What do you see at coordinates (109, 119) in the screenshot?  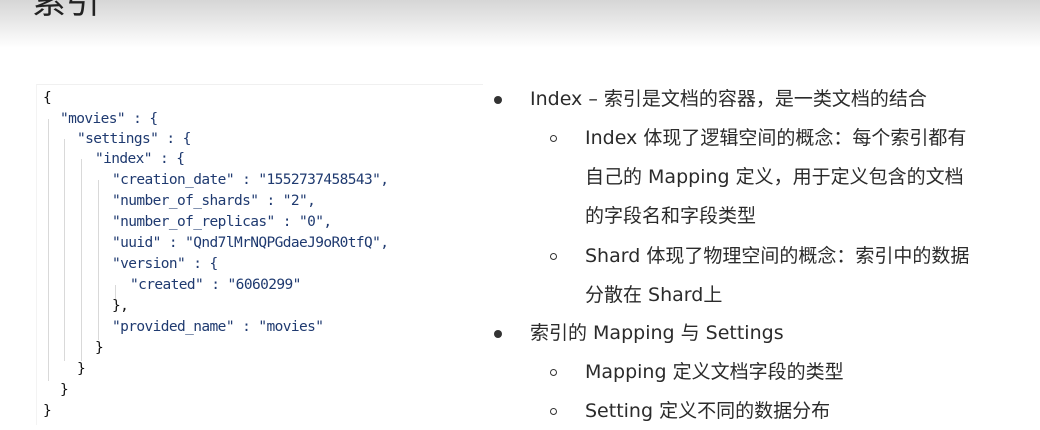 I see `code-line: "movies" : {` at bounding box center [109, 119].